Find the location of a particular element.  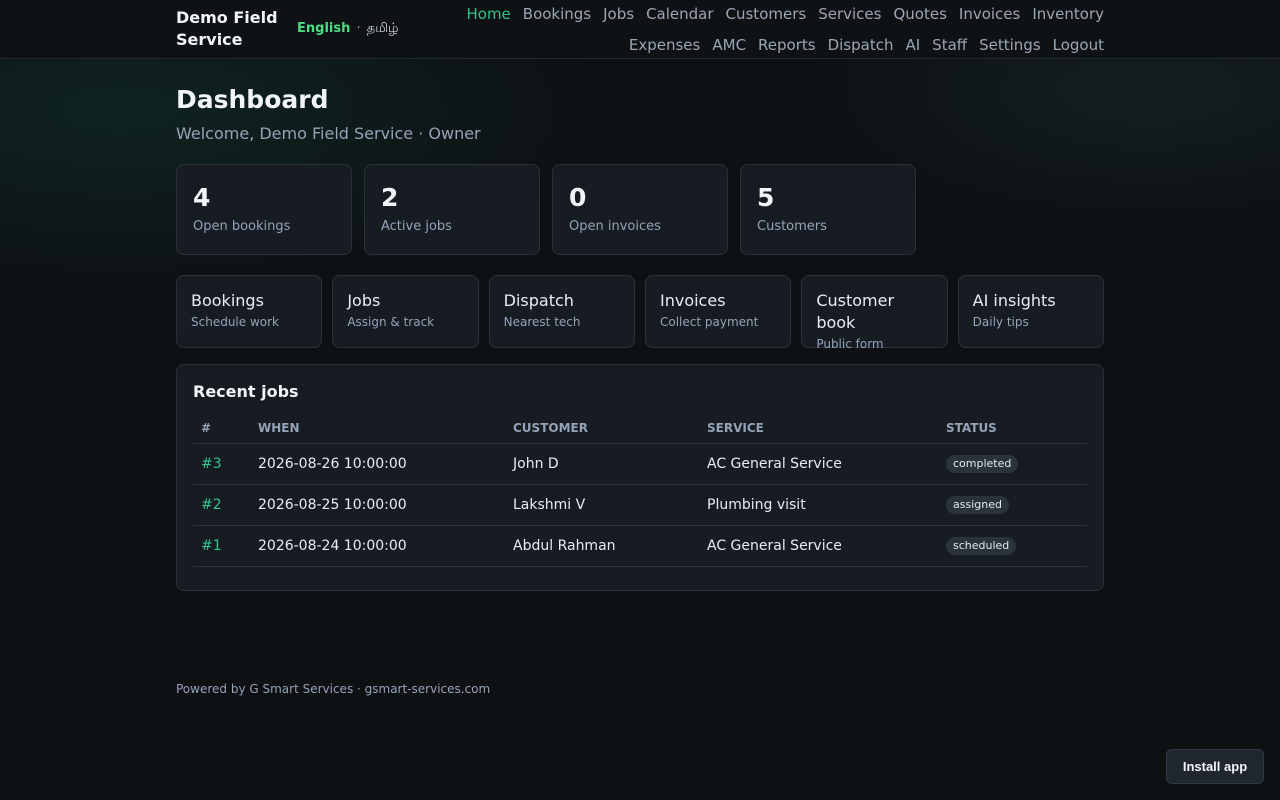

nav-inventory: Inventory is located at coordinates (1068, 14).